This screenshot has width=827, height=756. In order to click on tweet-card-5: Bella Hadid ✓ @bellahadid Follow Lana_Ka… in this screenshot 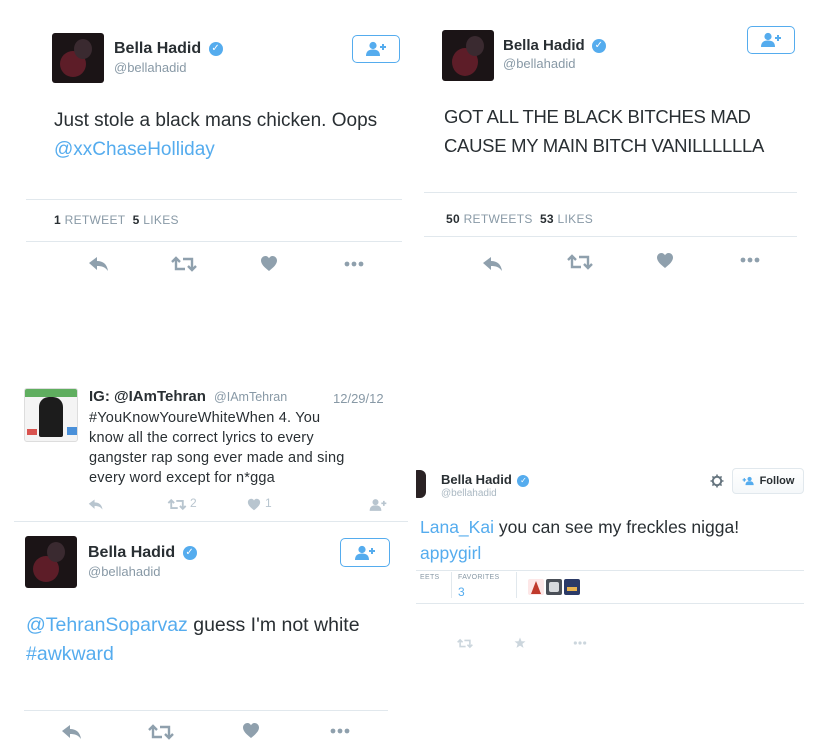, I will do `click(621, 560)`.